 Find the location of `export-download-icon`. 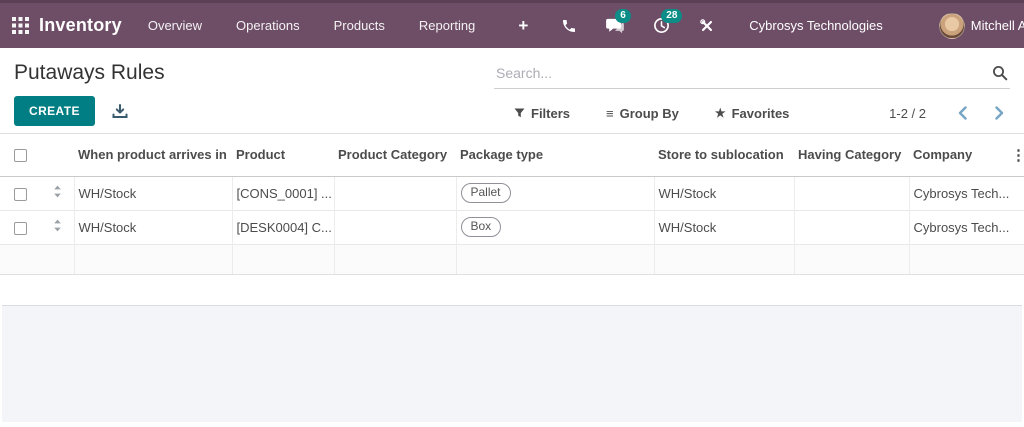

export-download-icon is located at coordinates (120, 110).